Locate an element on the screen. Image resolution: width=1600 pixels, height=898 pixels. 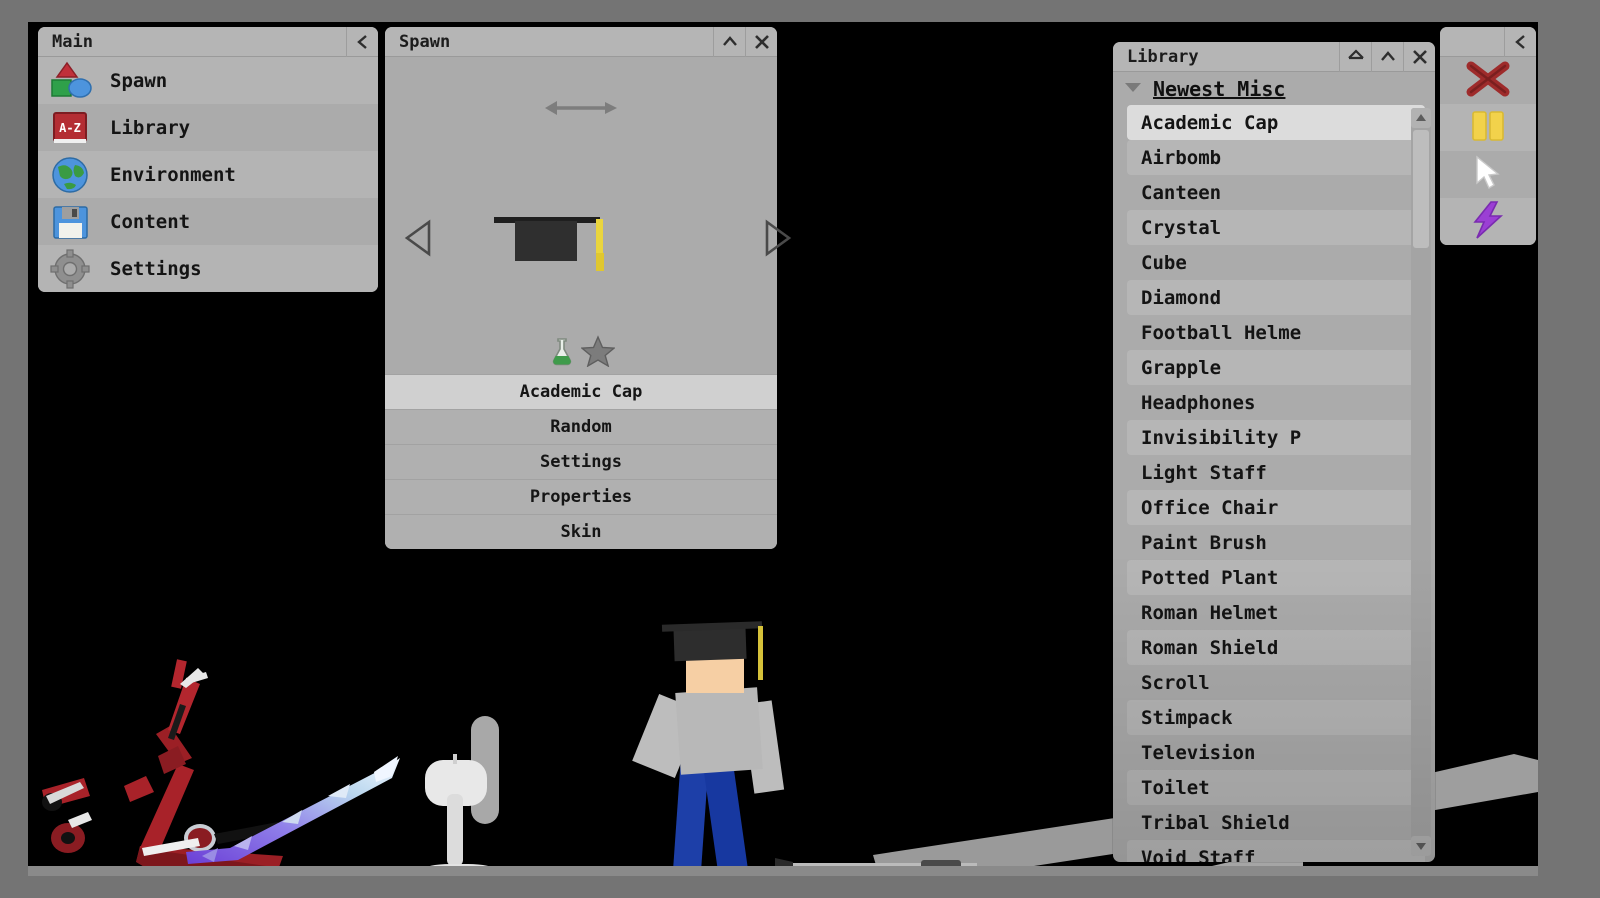
library-item: Paint Brush is located at coordinates (1274, 542).